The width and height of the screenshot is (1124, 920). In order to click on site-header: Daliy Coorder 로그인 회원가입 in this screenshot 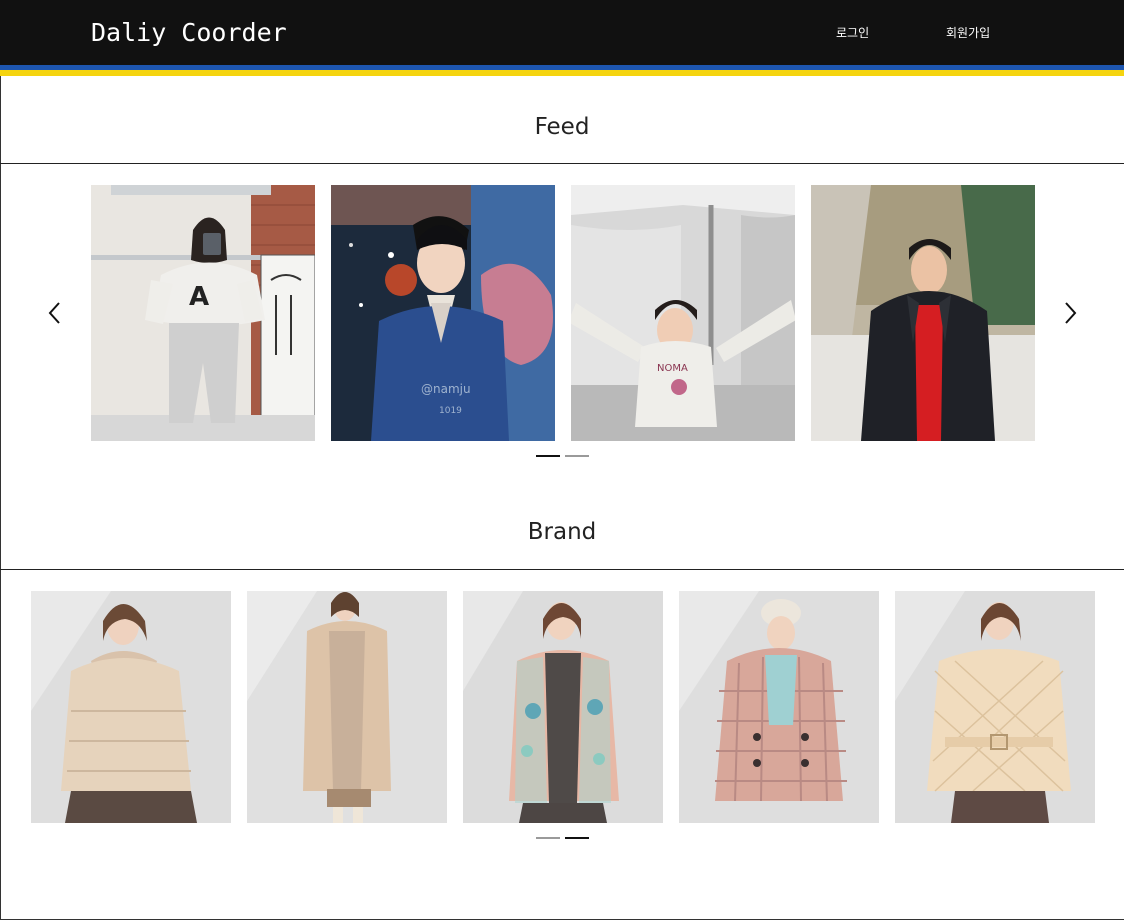, I will do `click(562, 38)`.